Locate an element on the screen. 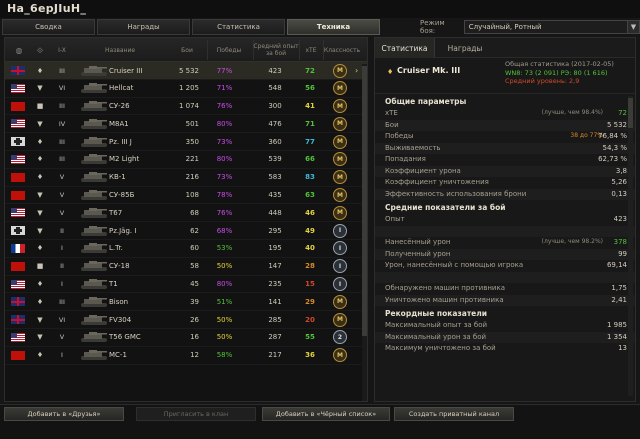 The height and width of the screenshot is (439, 640). vehicle-wins: 50% is located at coordinates (224, 319).